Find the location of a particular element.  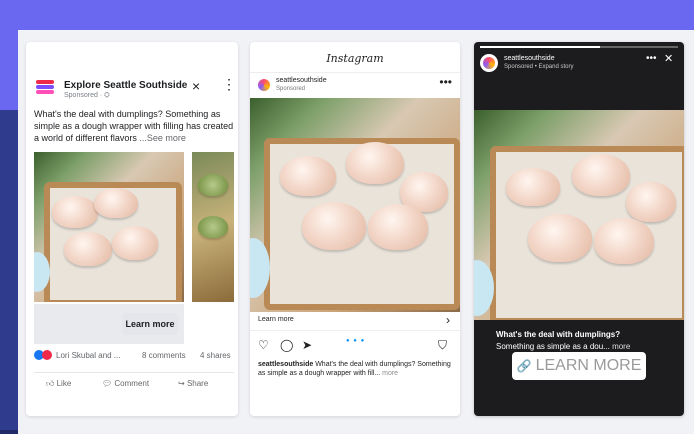

caption-more-link: more is located at coordinates (390, 373).